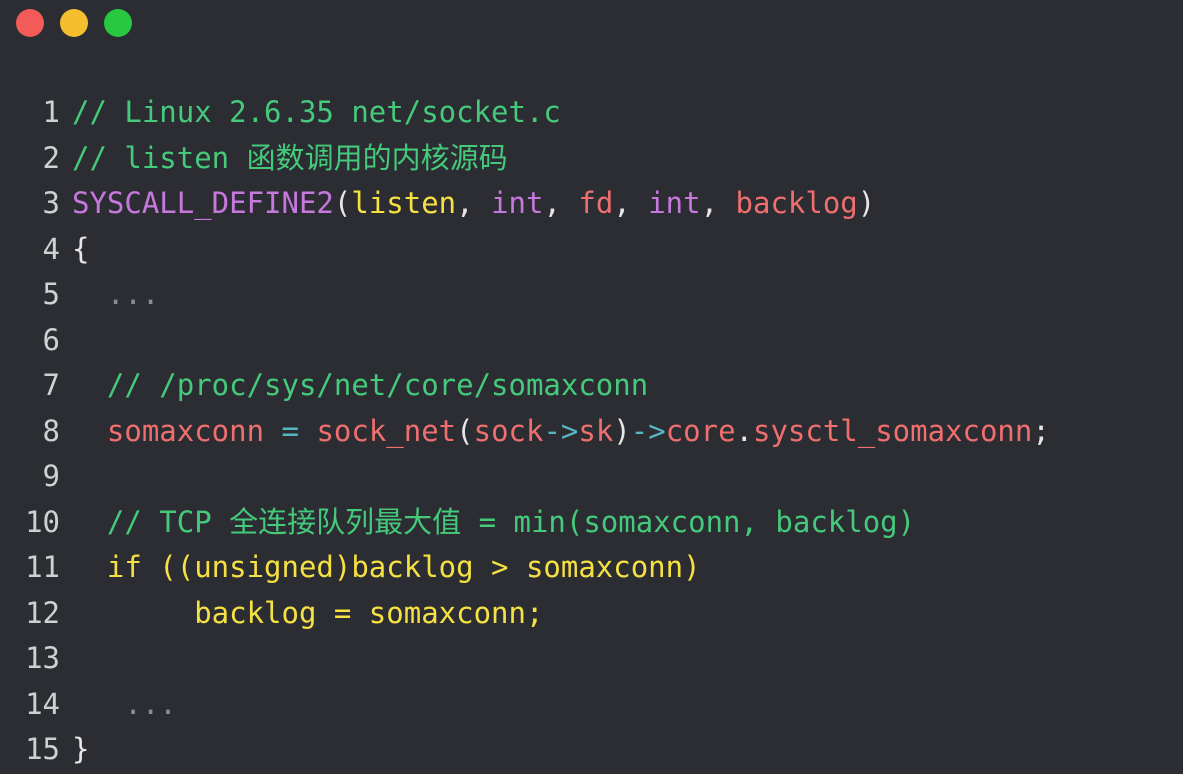  I want to click on code-line: 12 backlog = somaxconn;, so click(591, 614).